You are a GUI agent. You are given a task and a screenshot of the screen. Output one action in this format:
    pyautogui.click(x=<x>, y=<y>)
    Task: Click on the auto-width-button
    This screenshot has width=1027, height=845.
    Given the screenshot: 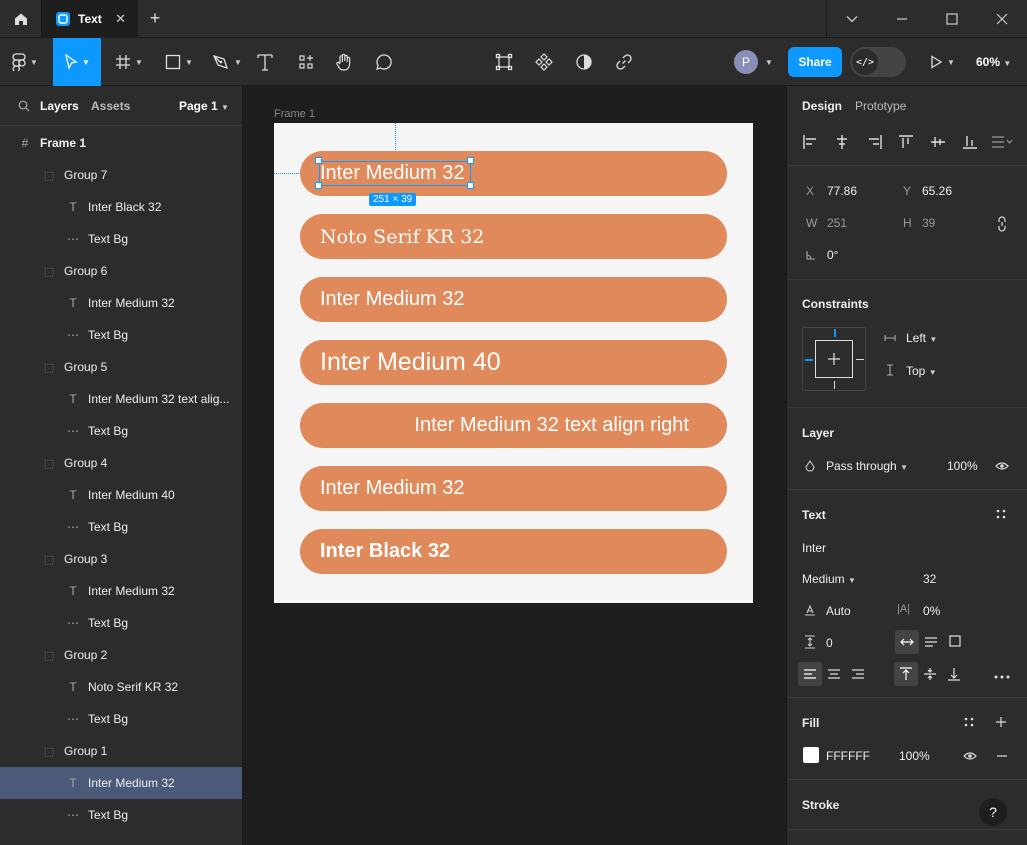 What is the action you would take?
    pyautogui.click(x=907, y=642)
    